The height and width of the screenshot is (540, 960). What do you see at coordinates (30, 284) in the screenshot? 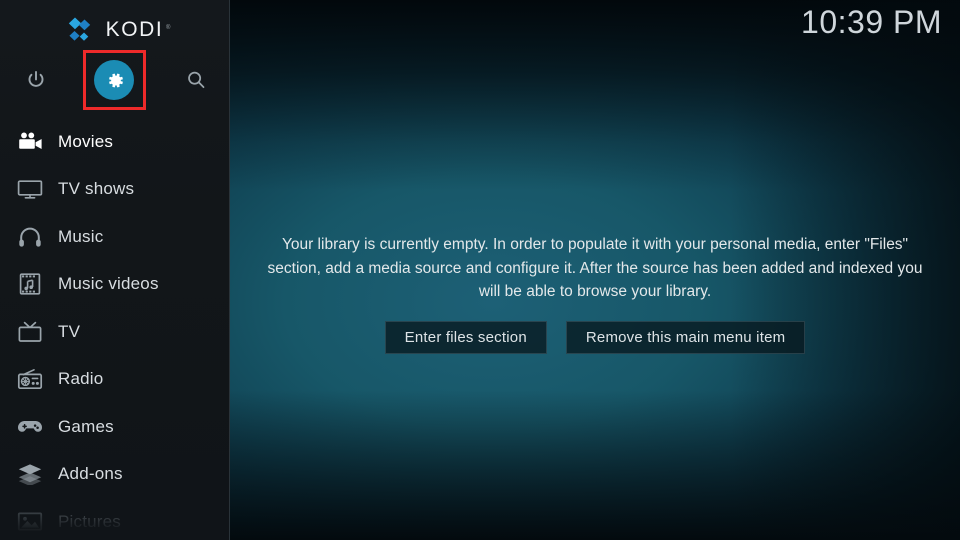
I see `music-film-icon` at bounding box center [30, 284].